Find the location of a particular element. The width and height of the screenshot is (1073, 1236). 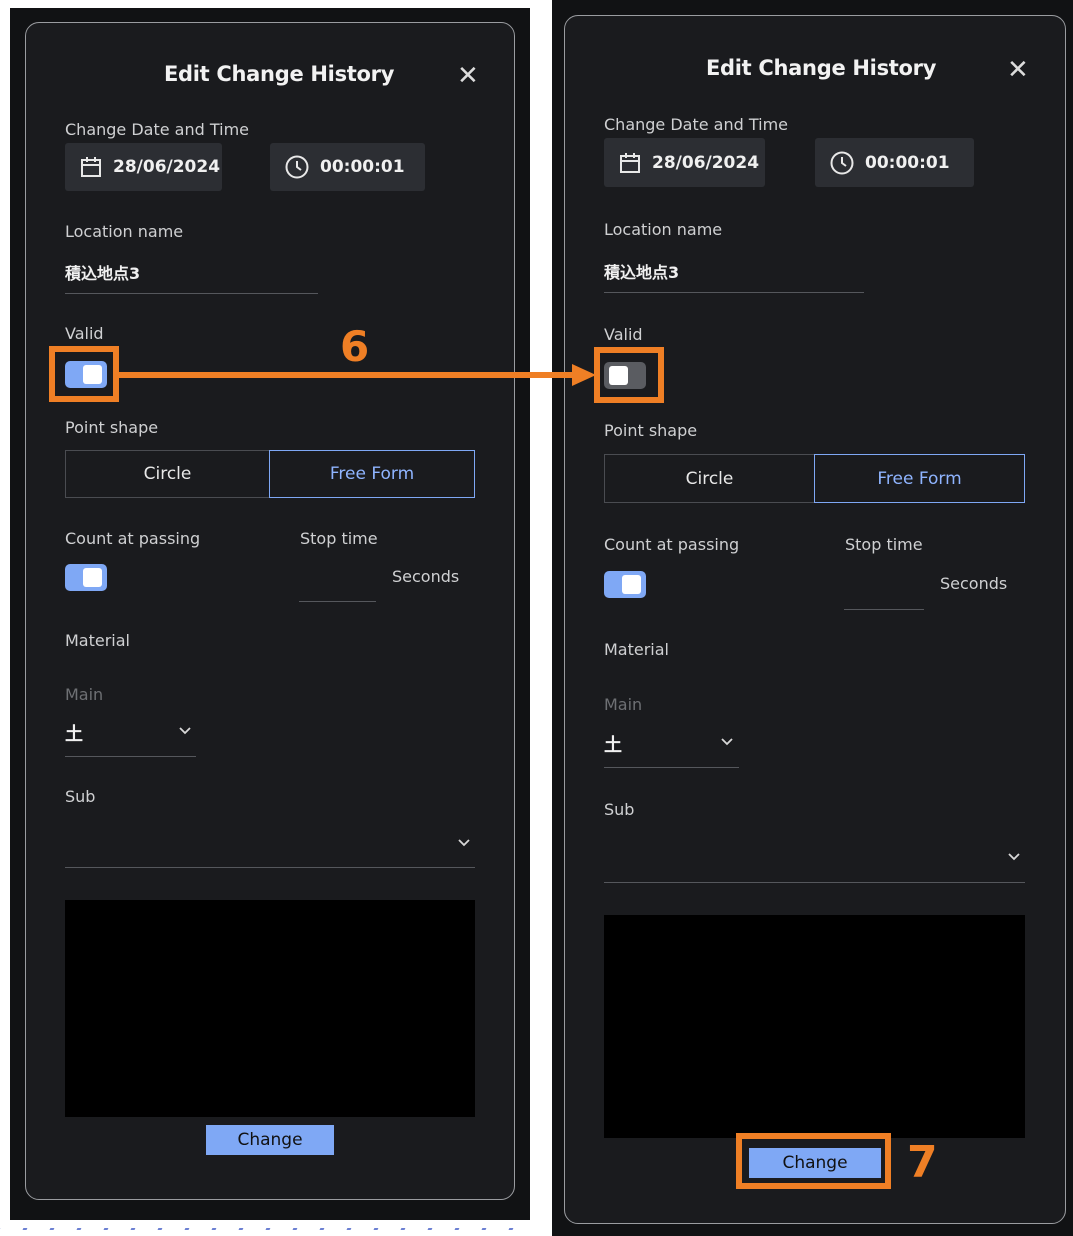

dashed-edge-decoration is located at coordinates (268, 1229).